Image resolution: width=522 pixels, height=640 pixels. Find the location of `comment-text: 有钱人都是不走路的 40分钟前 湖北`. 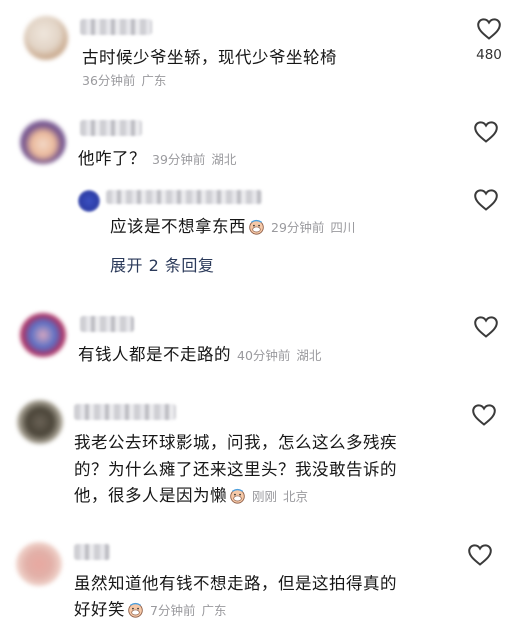

comment-text: 有钱人都是不走路的 40分钟前 湖北 is located at coordinates (199, 355).